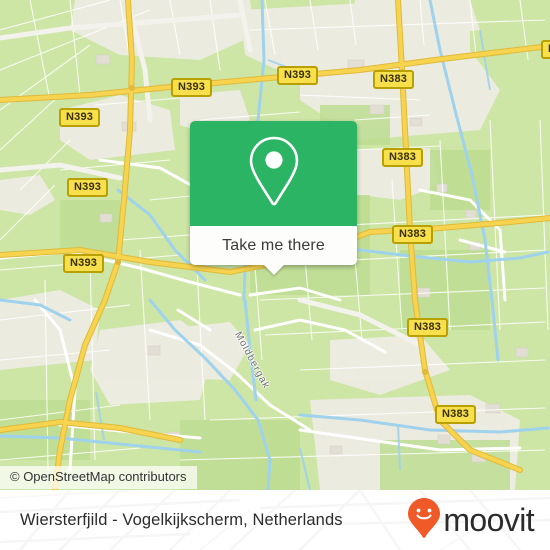  I want to click on callout-action-panel: Take me there, so click(273, 250).